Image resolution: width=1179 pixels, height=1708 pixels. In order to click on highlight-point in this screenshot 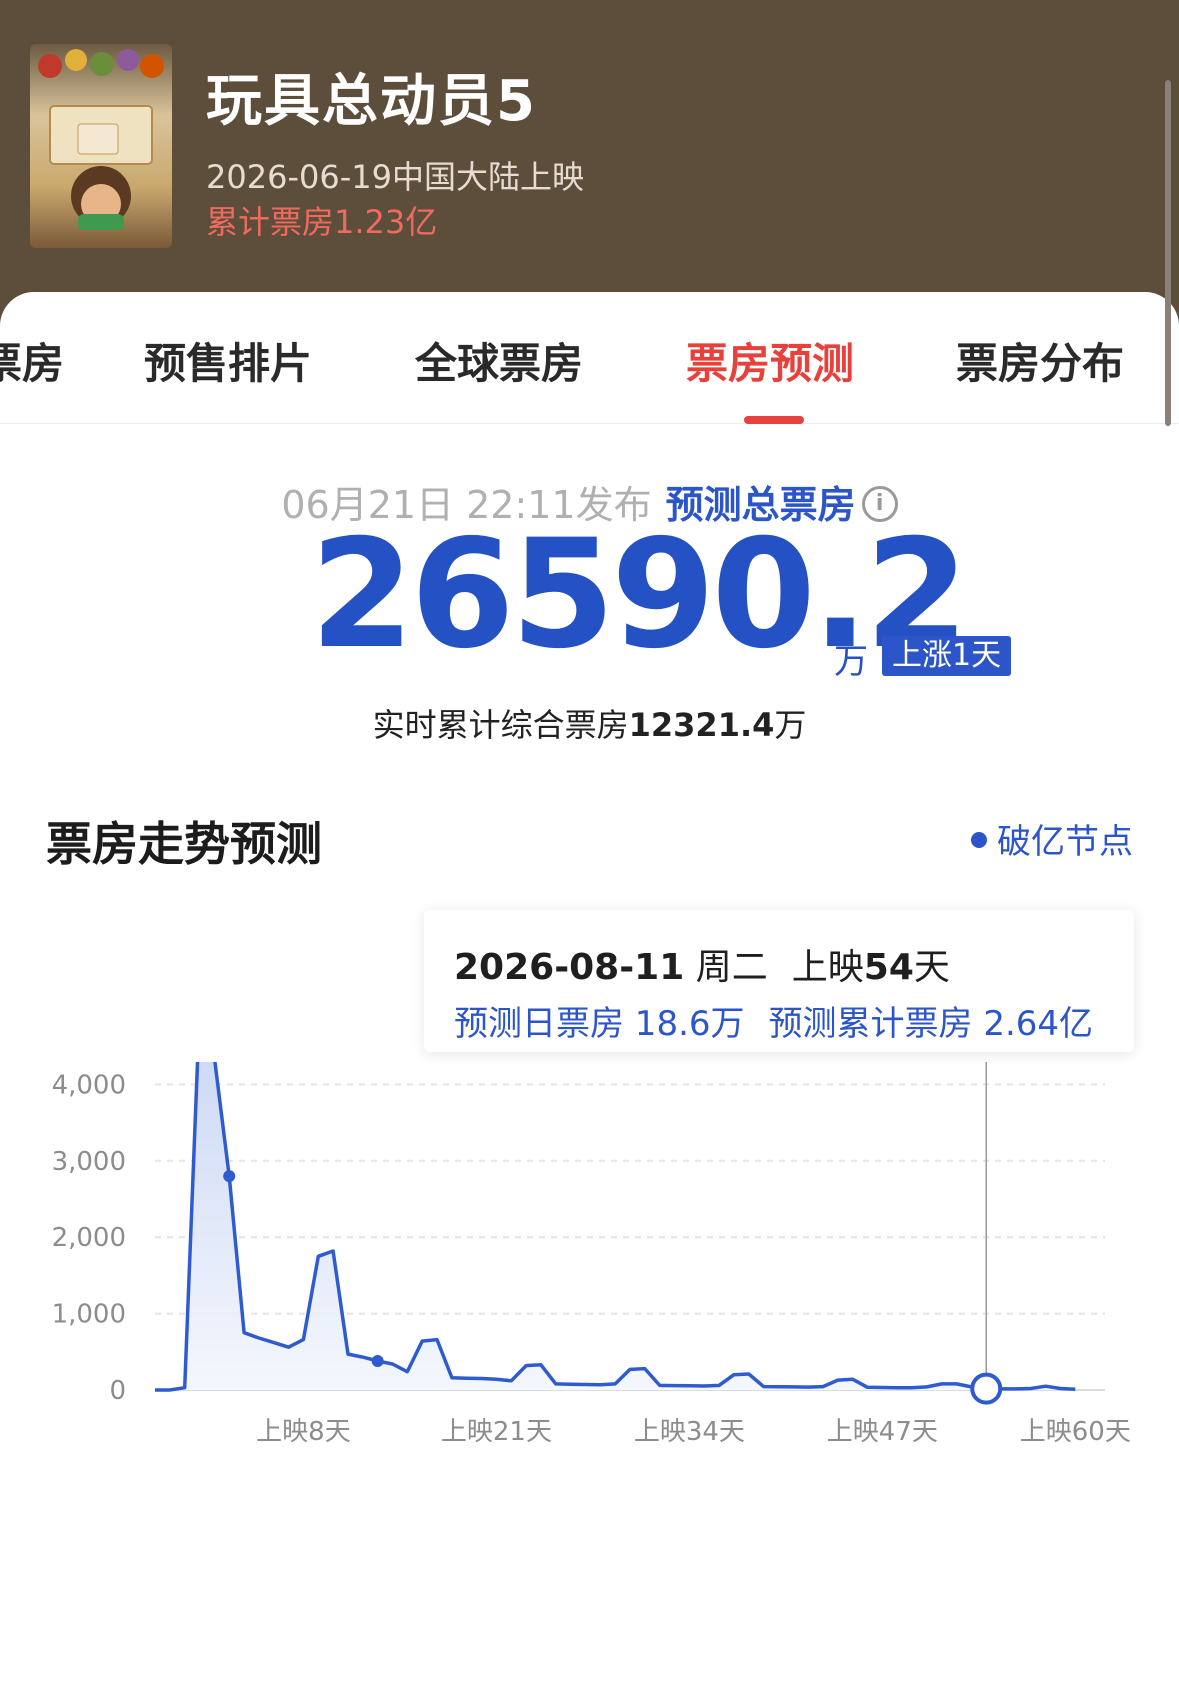, I will do `click(986, 1388)`.